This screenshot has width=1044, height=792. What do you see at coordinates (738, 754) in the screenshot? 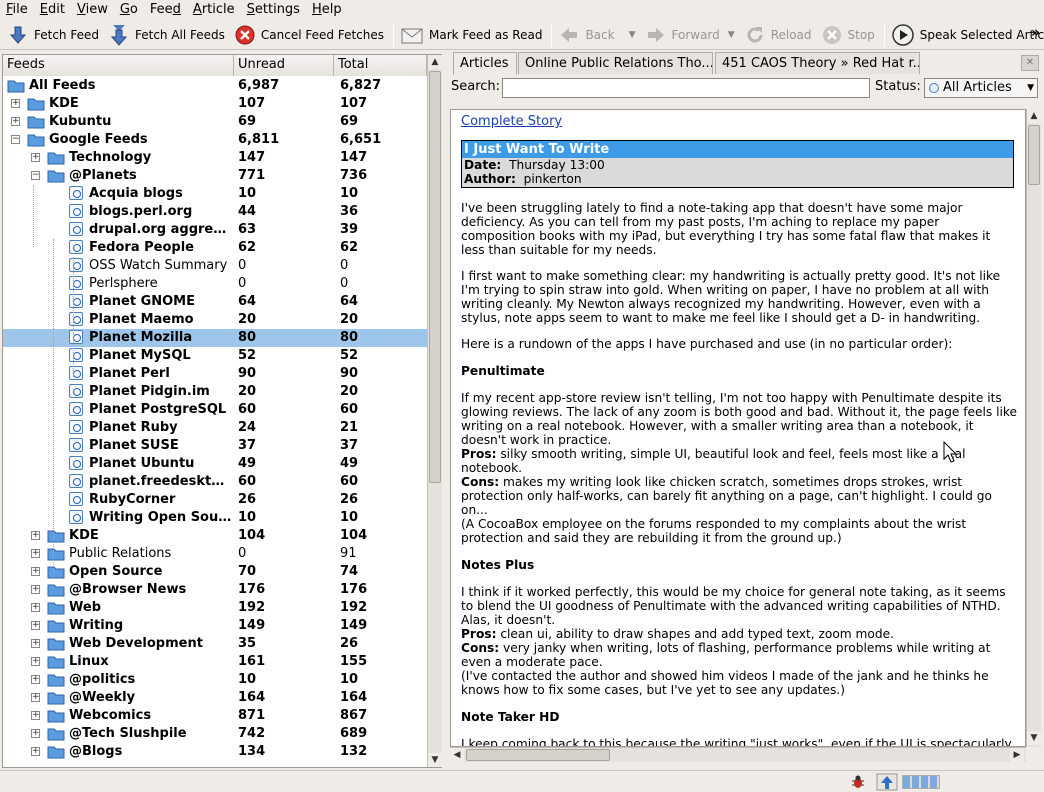
I see `article-horizontal-scrollbar: ◀ ▶` at bounding box center [738, 754].